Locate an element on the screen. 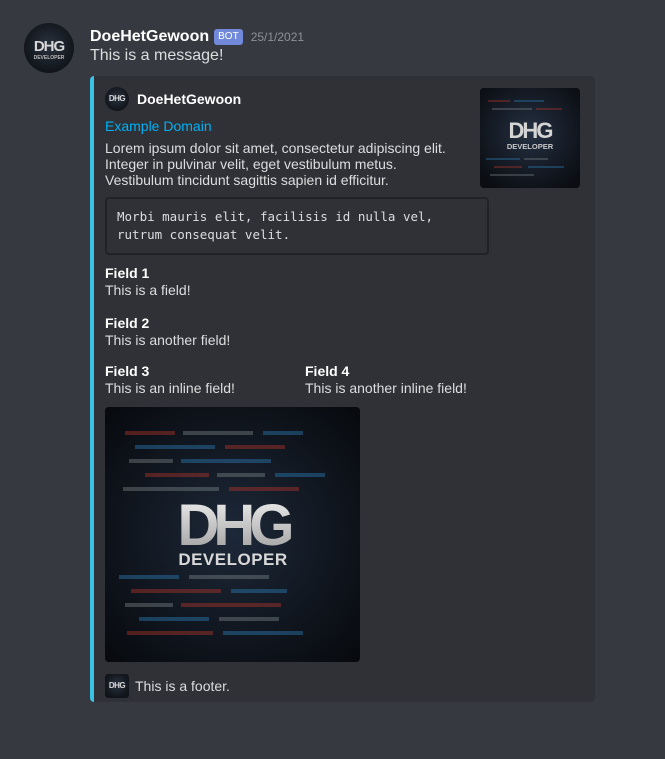 The image size is (665, 759). embed-author-name: DoeHetGewoon is located at coordinates (189, 99).